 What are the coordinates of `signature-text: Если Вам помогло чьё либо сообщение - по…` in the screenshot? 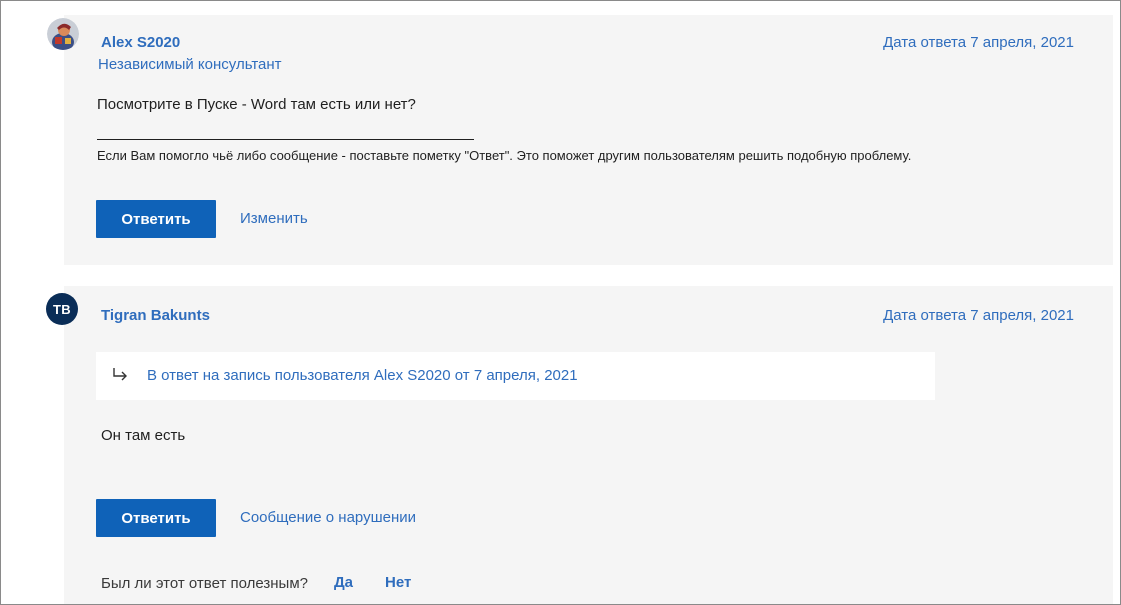 It's located at (504, 155).